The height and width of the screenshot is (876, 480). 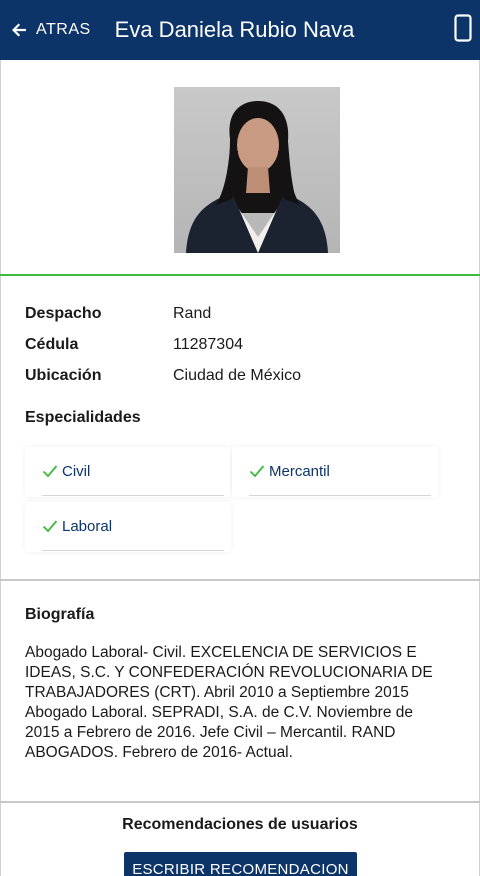 I want to click on info-label: Ubicación, so click(x=63, y=375).